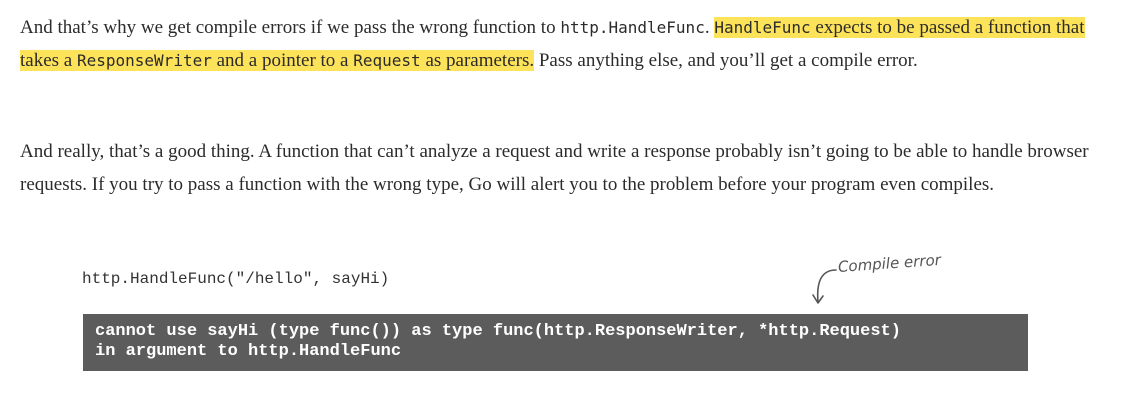 The width and height of the screenshot is (1123, 416). I want to click on highlight-text-2: and a pointer to a, so click(282, 60).